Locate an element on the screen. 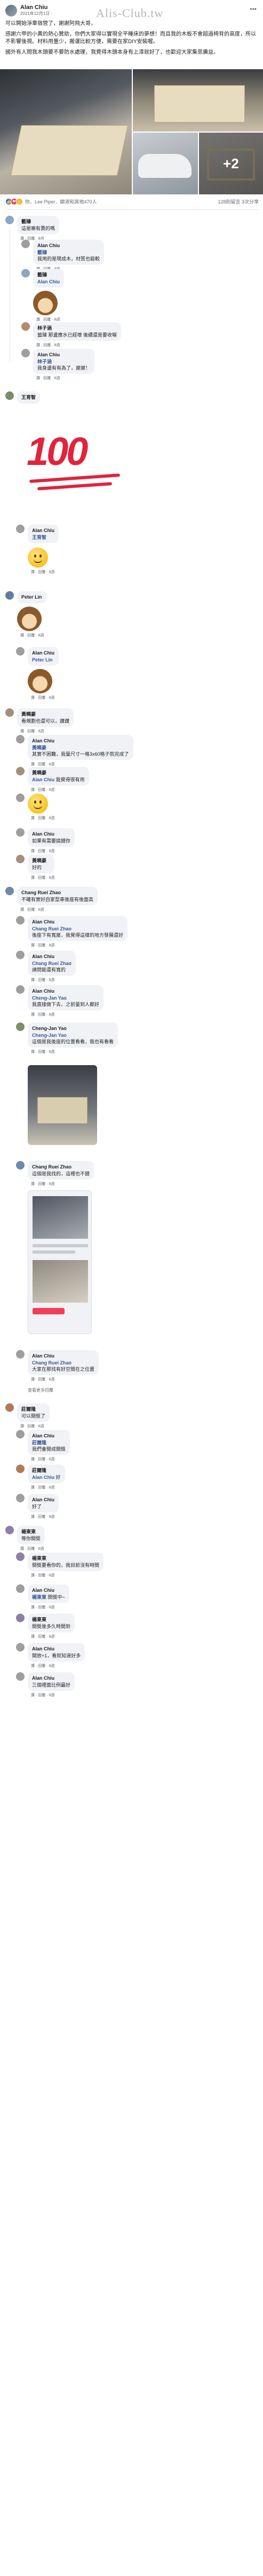 Image resolution: width=263 pixels, height=2576 pixels. mention-tag: 藝臻 is located at coordinates (42, 253).